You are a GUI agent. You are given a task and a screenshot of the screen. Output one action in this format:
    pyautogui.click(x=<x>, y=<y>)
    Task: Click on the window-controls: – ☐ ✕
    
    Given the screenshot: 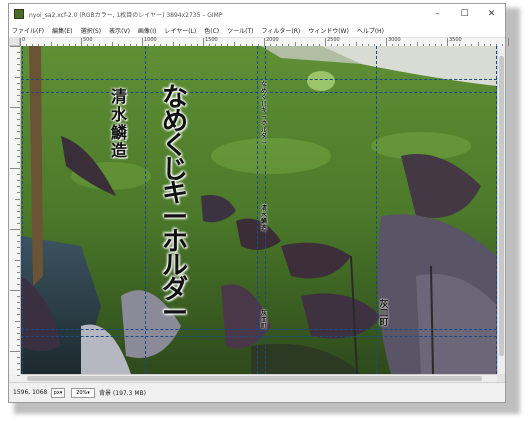 What is the action you would take?
    pyautogui.click(x=464, y=14)
    